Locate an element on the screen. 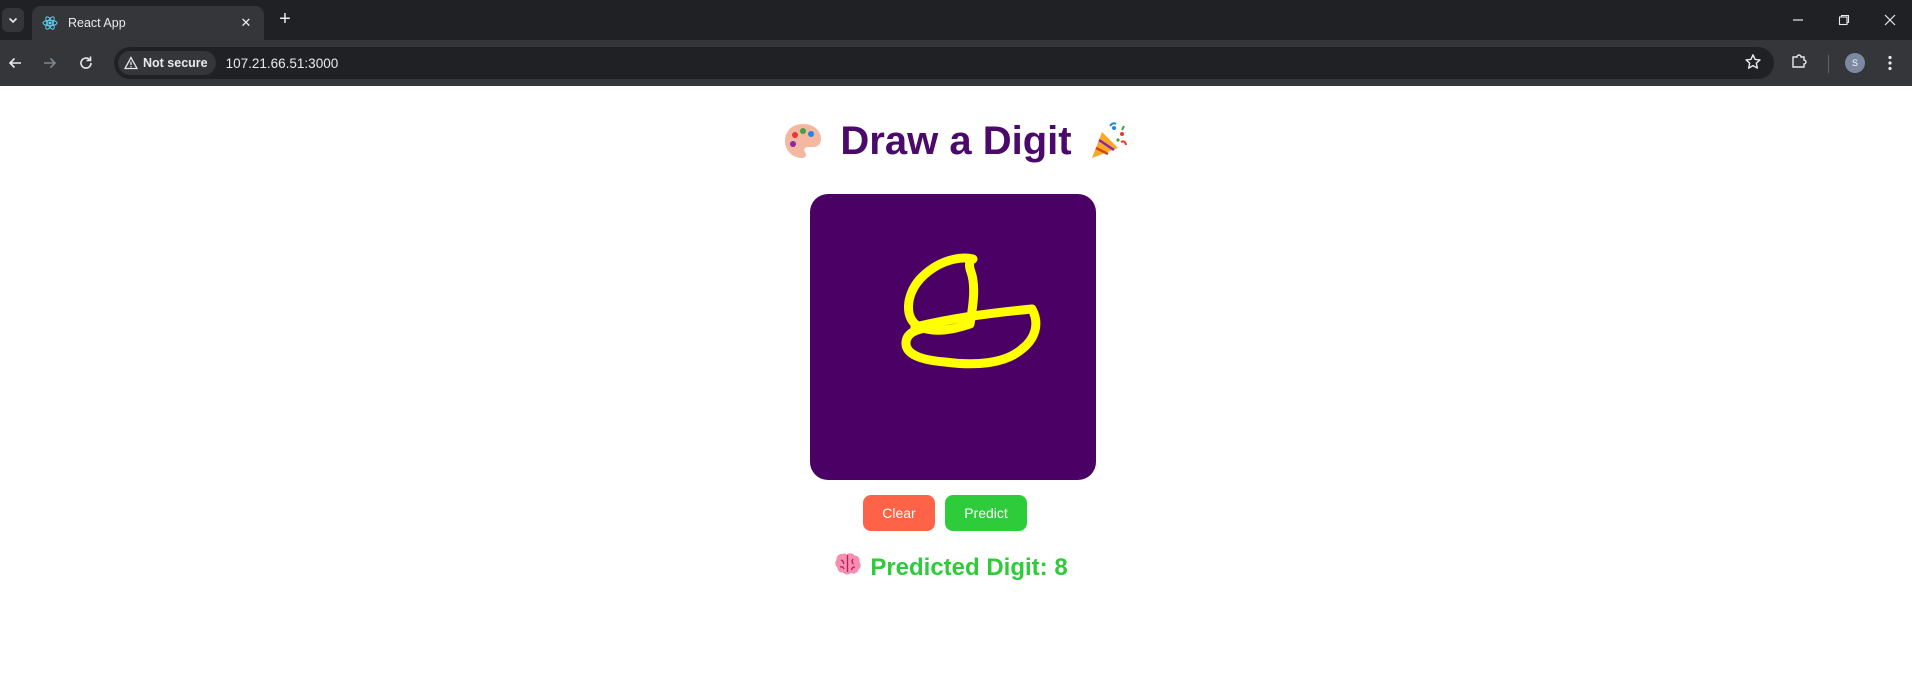 The height and width of the screenshot is (697, 1912). avatar: S is located at coordinates (1855, 63).